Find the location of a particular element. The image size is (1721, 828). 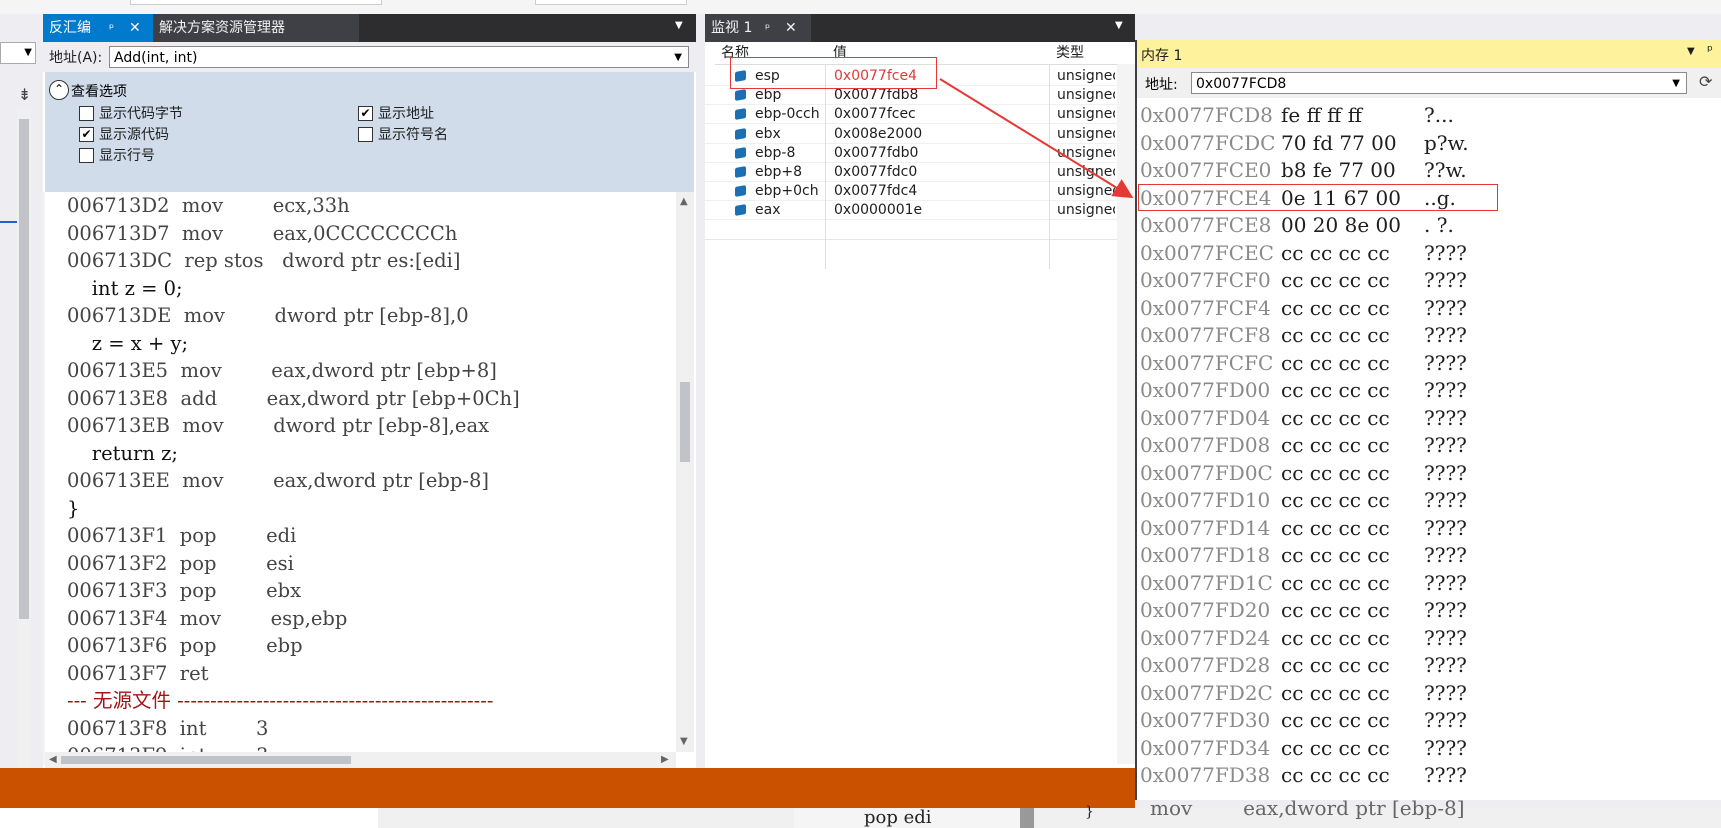

background-scrollbar is located at coordinates (1027, 818).